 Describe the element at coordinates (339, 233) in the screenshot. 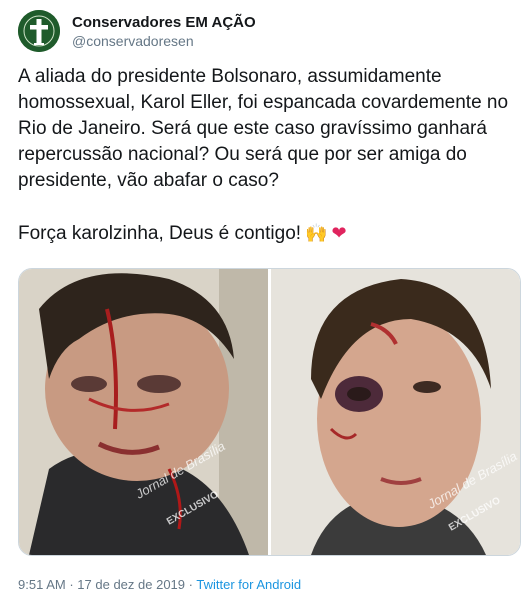

I see `heart-emoji: ❤` at that location.